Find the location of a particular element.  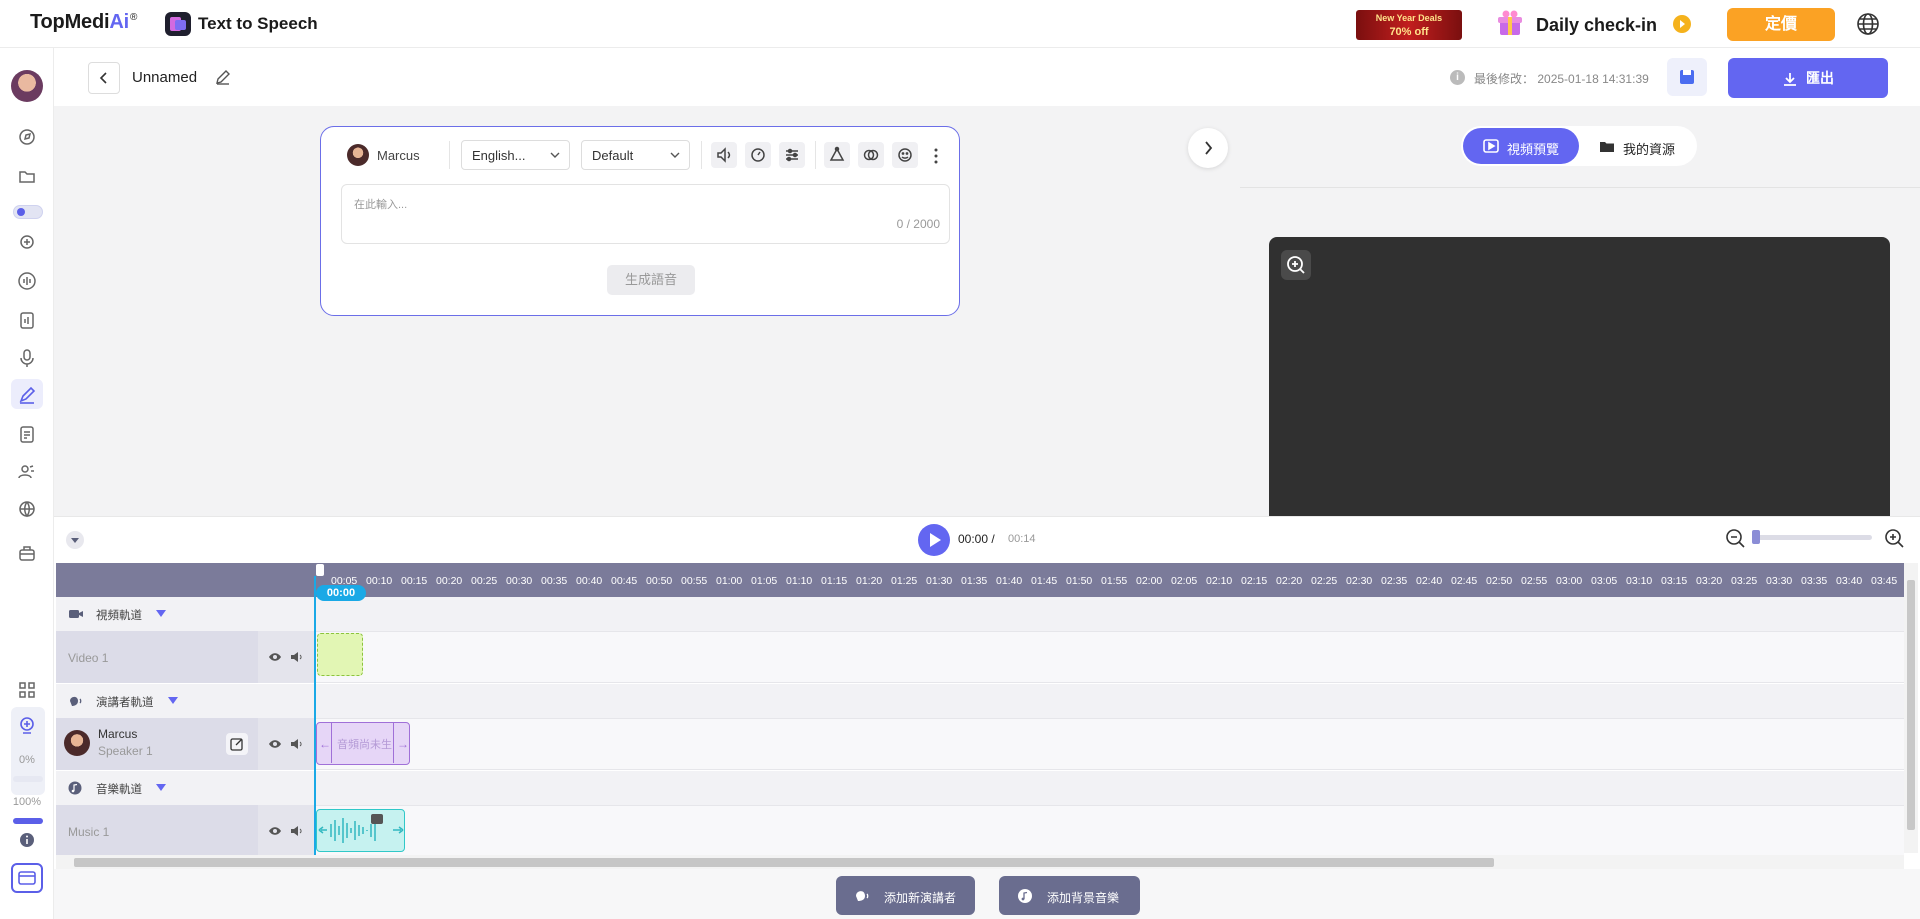

clip-handle-left is located at coordinates (331, 743).